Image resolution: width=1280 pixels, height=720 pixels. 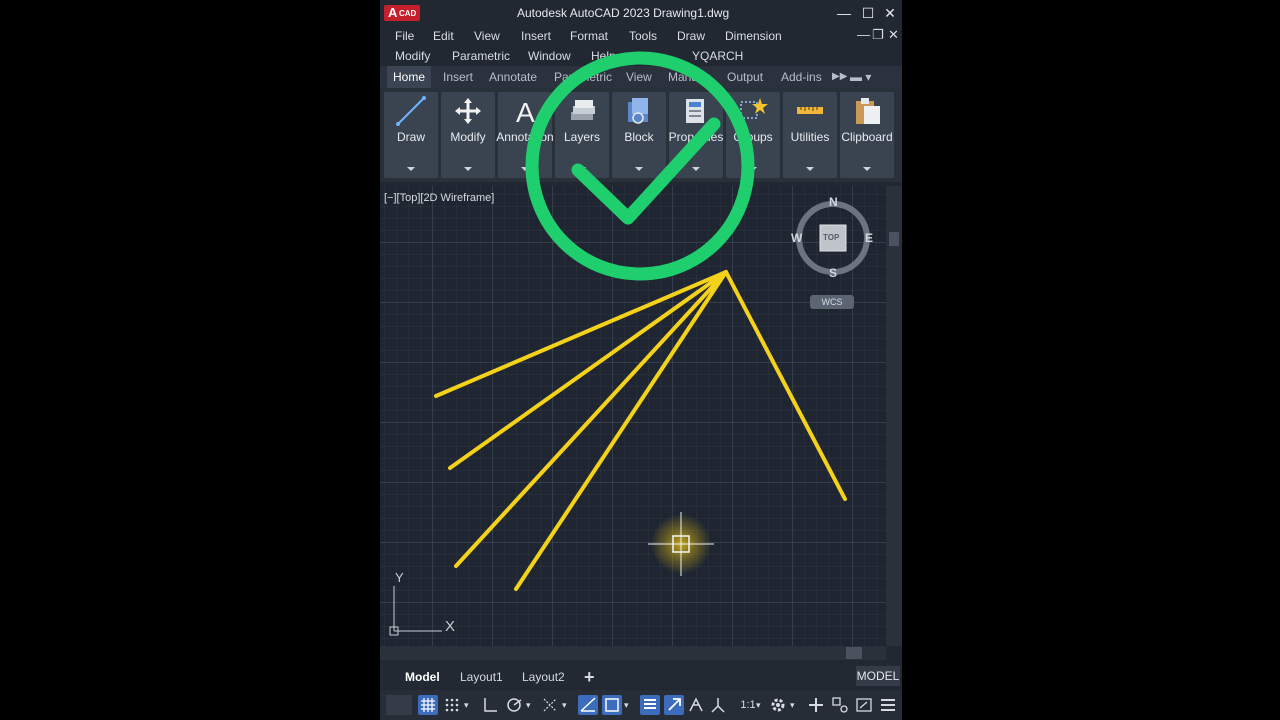 I want to click on status-bar: ▾ ▾ ▾ ▾ 1:1 ▾ ▾, so click(x=641, y=705).